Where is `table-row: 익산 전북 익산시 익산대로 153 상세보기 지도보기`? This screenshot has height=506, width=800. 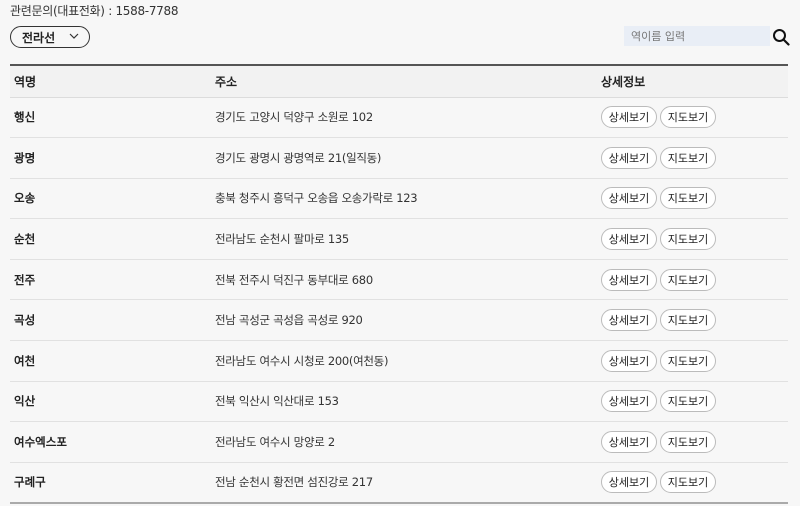
table-row: 익산 전북 익산시 익산대로 153 상세보기 지도보기 is located at coordinates (399, 401).